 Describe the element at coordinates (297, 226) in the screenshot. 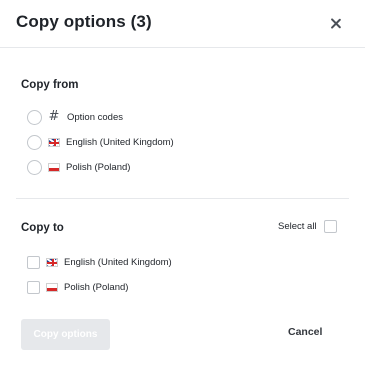

I see `select-all-label: Select all` at that location.